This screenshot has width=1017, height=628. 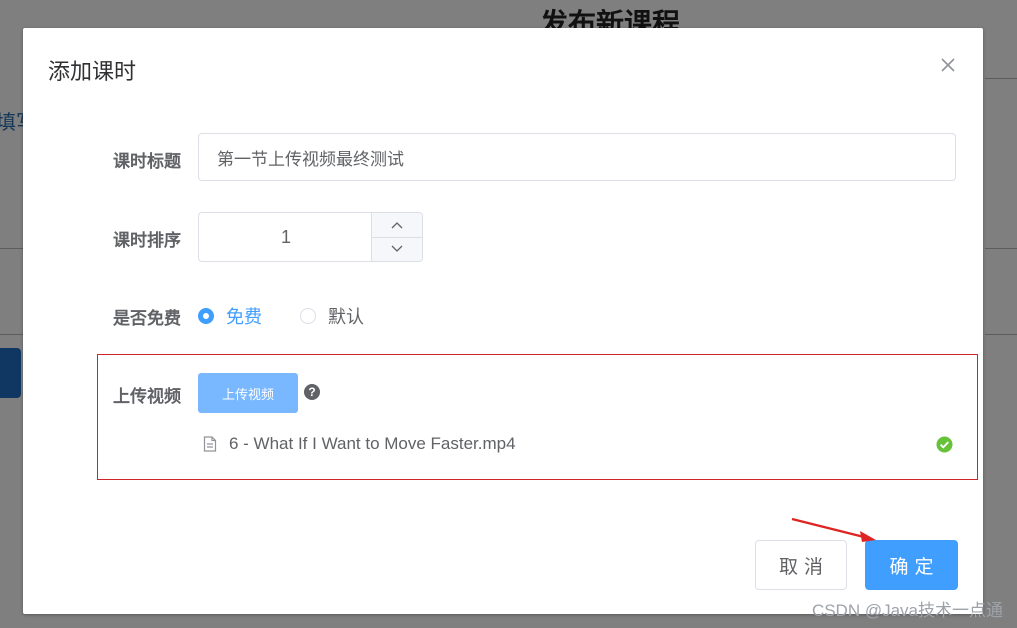 I want to click on increase-button, so click(x=397, y=225).